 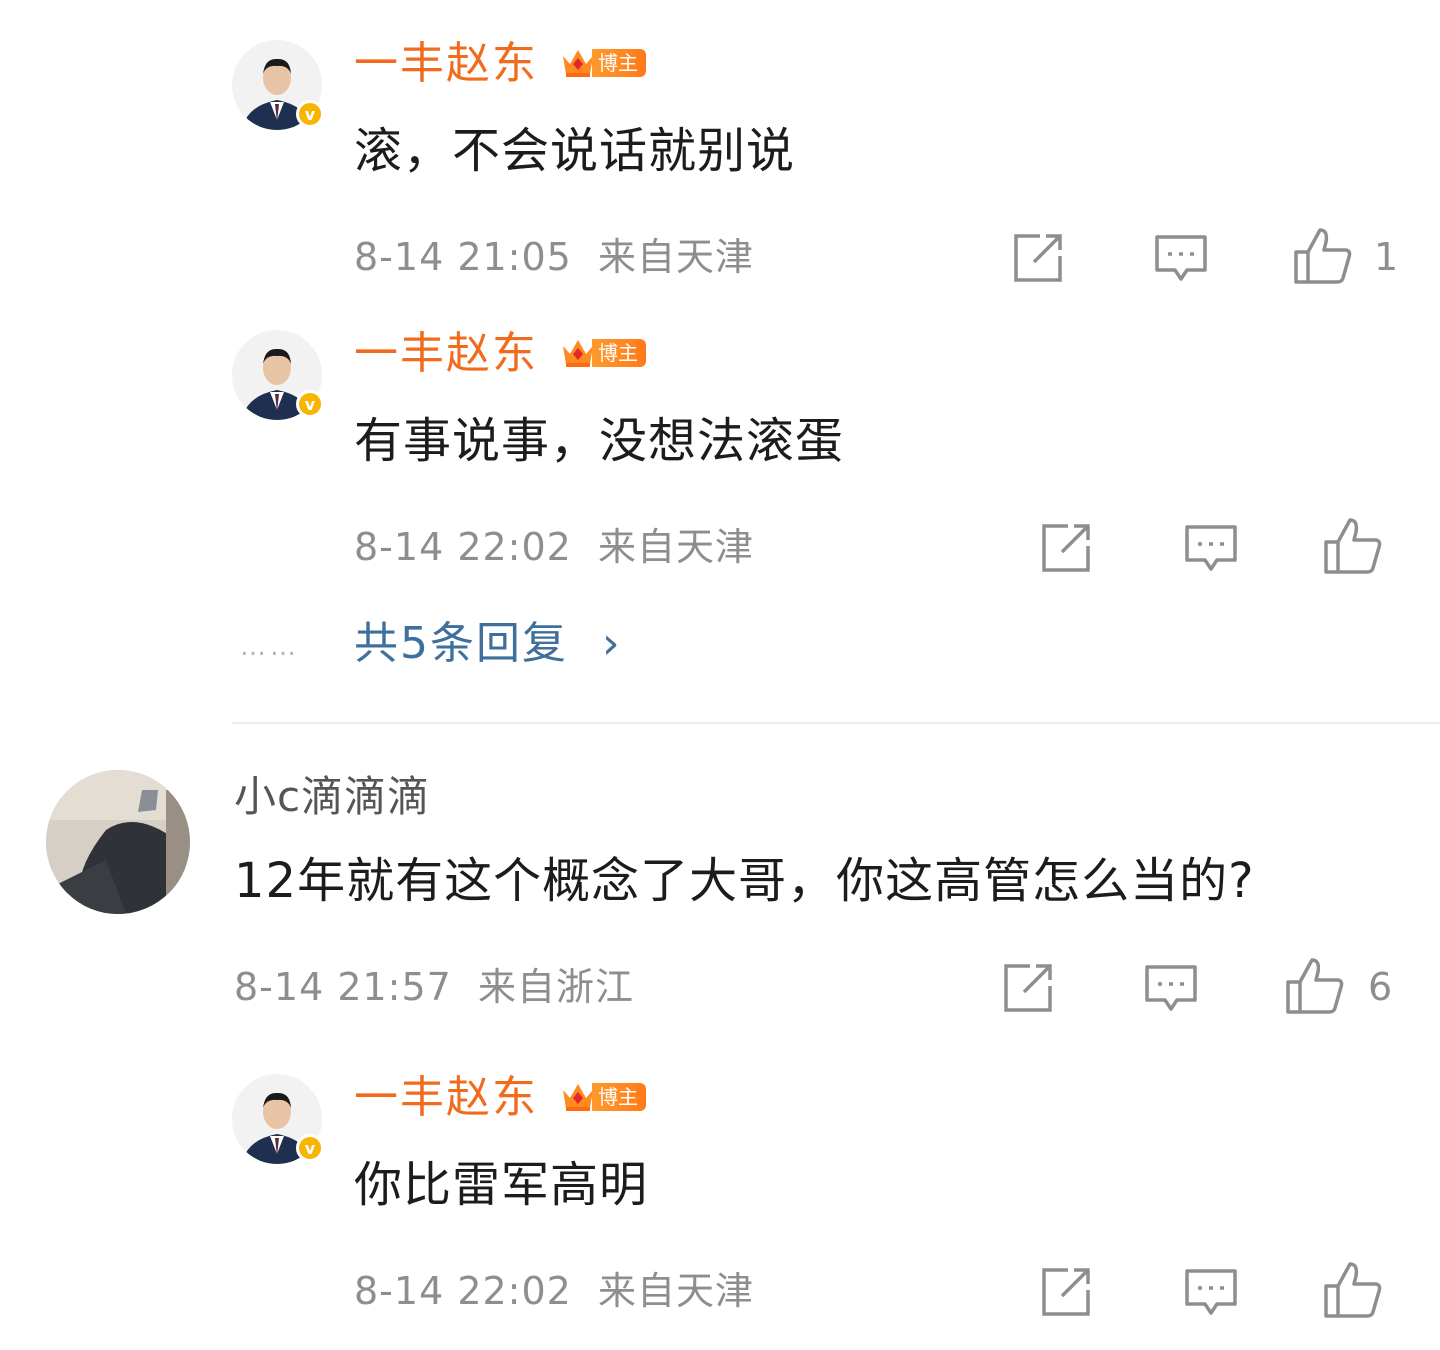 I want to click on view-more-replies-link: 共5条回复 ›, so click(x=488, y=644).